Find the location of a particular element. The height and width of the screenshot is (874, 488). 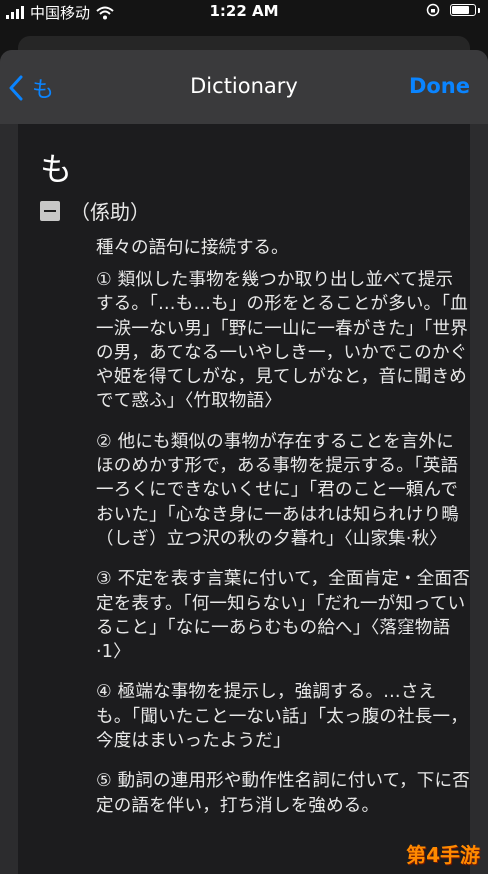

navigation-bar: も Dictionary Done is located at coordinates (244, 87).